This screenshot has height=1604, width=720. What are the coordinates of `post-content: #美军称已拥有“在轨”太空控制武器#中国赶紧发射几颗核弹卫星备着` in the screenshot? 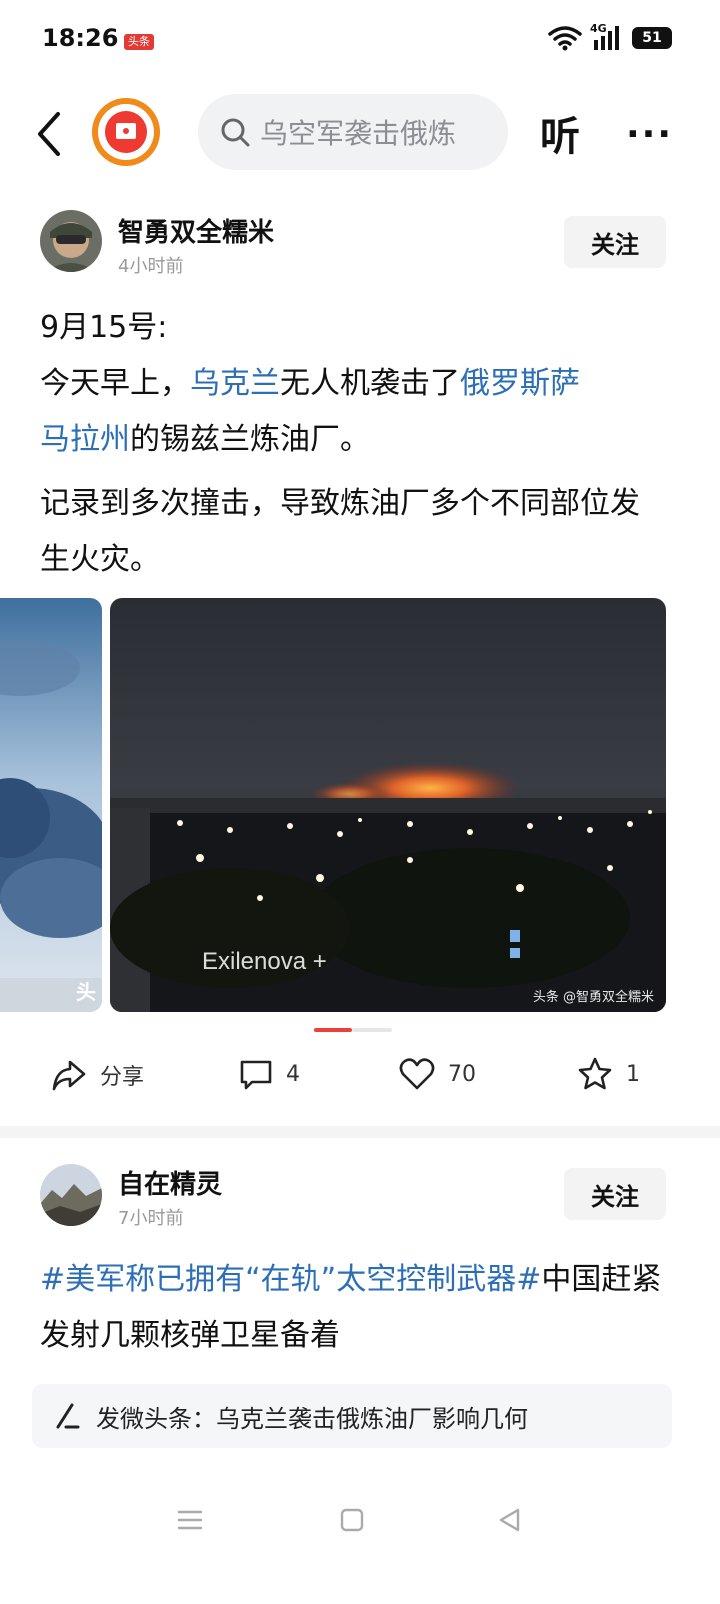 It's located at (360, 1308).